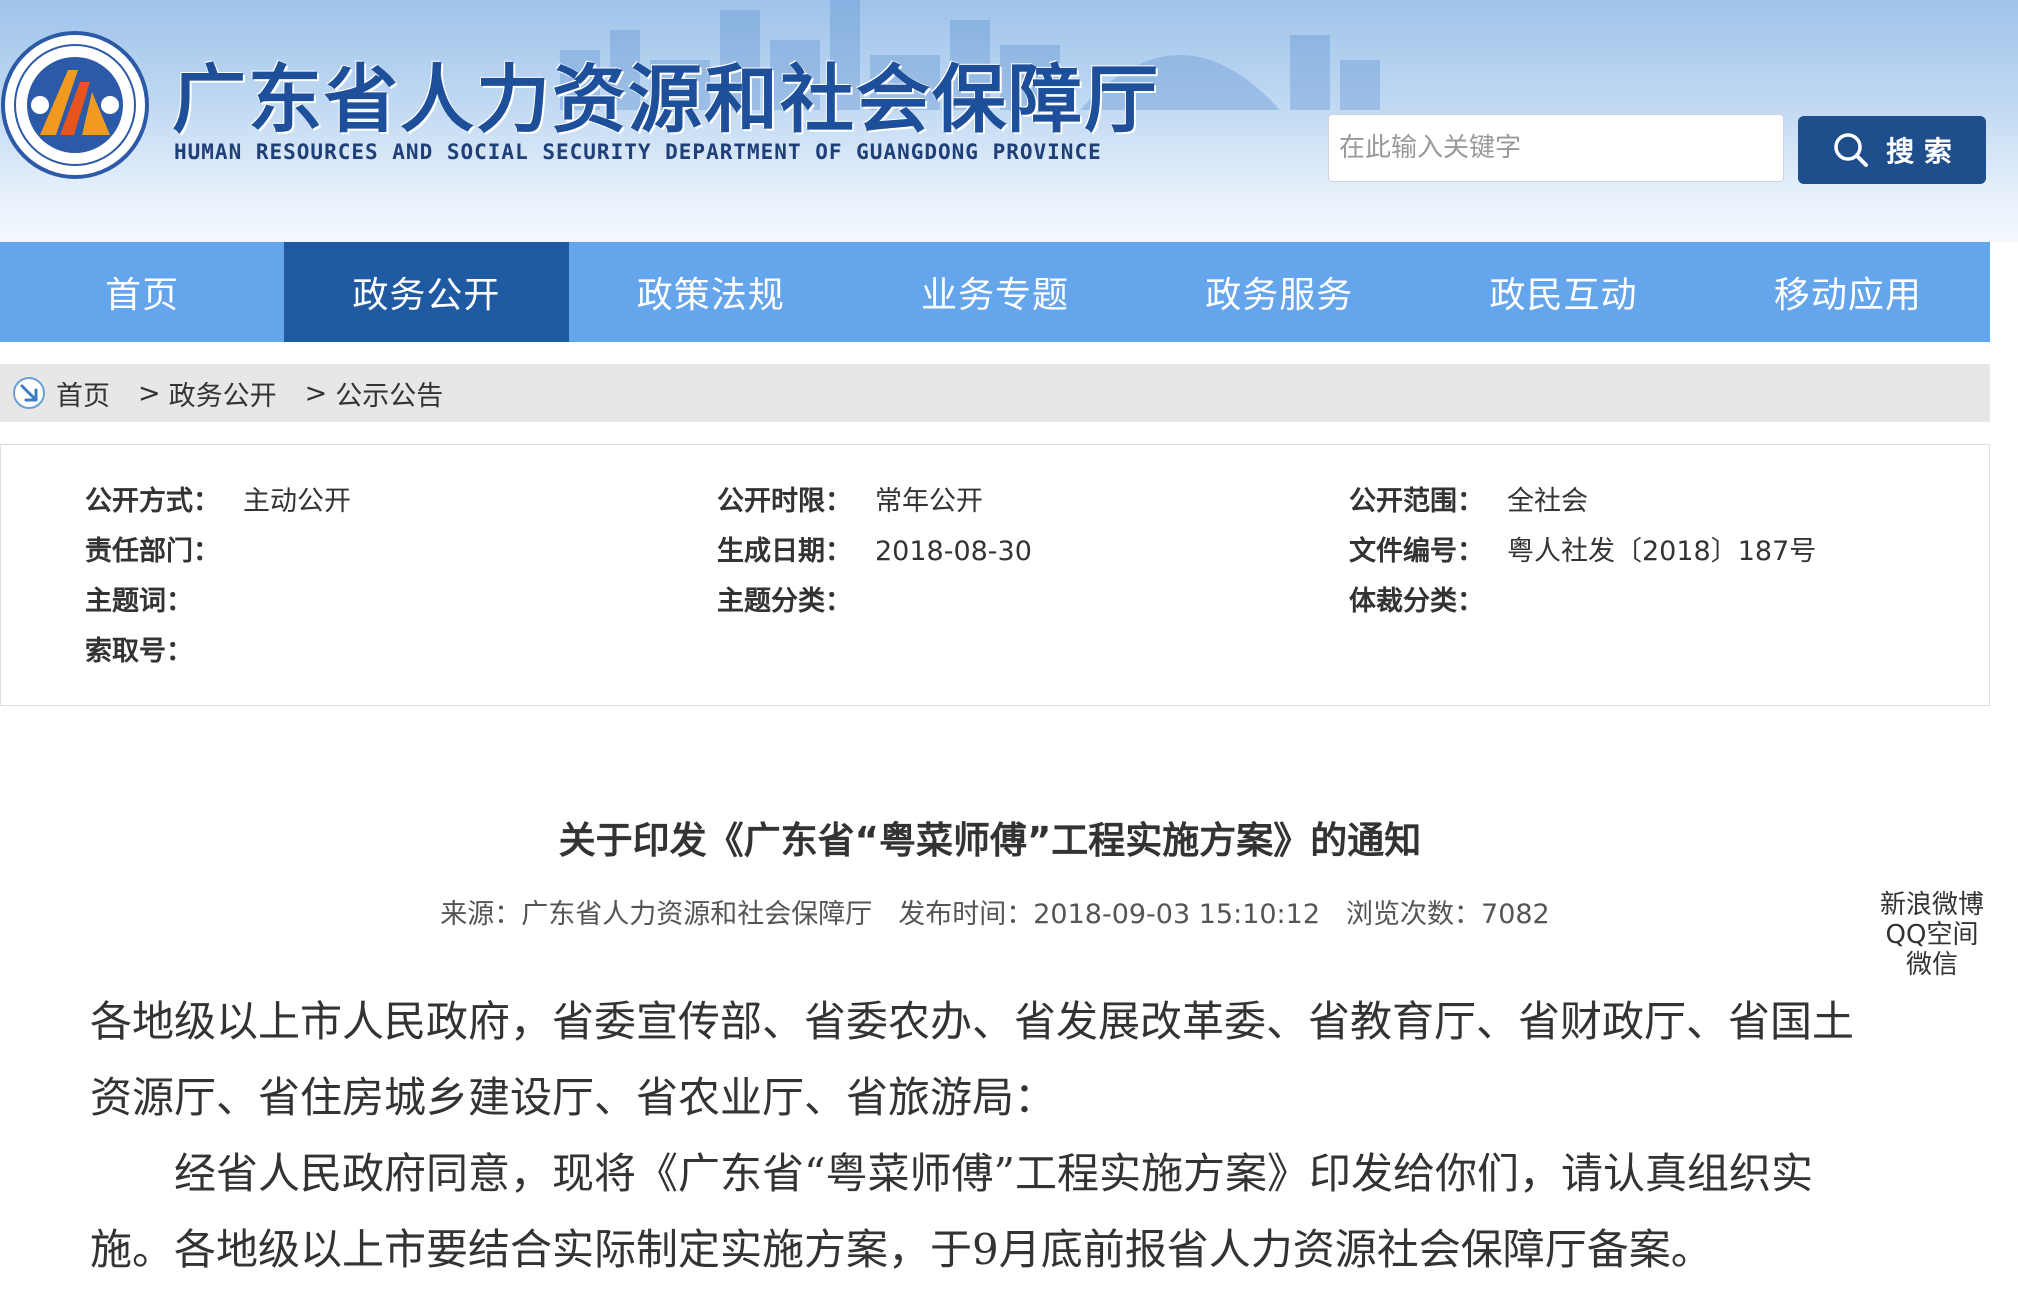  I want to click on meta-department: 责任部门：, so click(164, 548).